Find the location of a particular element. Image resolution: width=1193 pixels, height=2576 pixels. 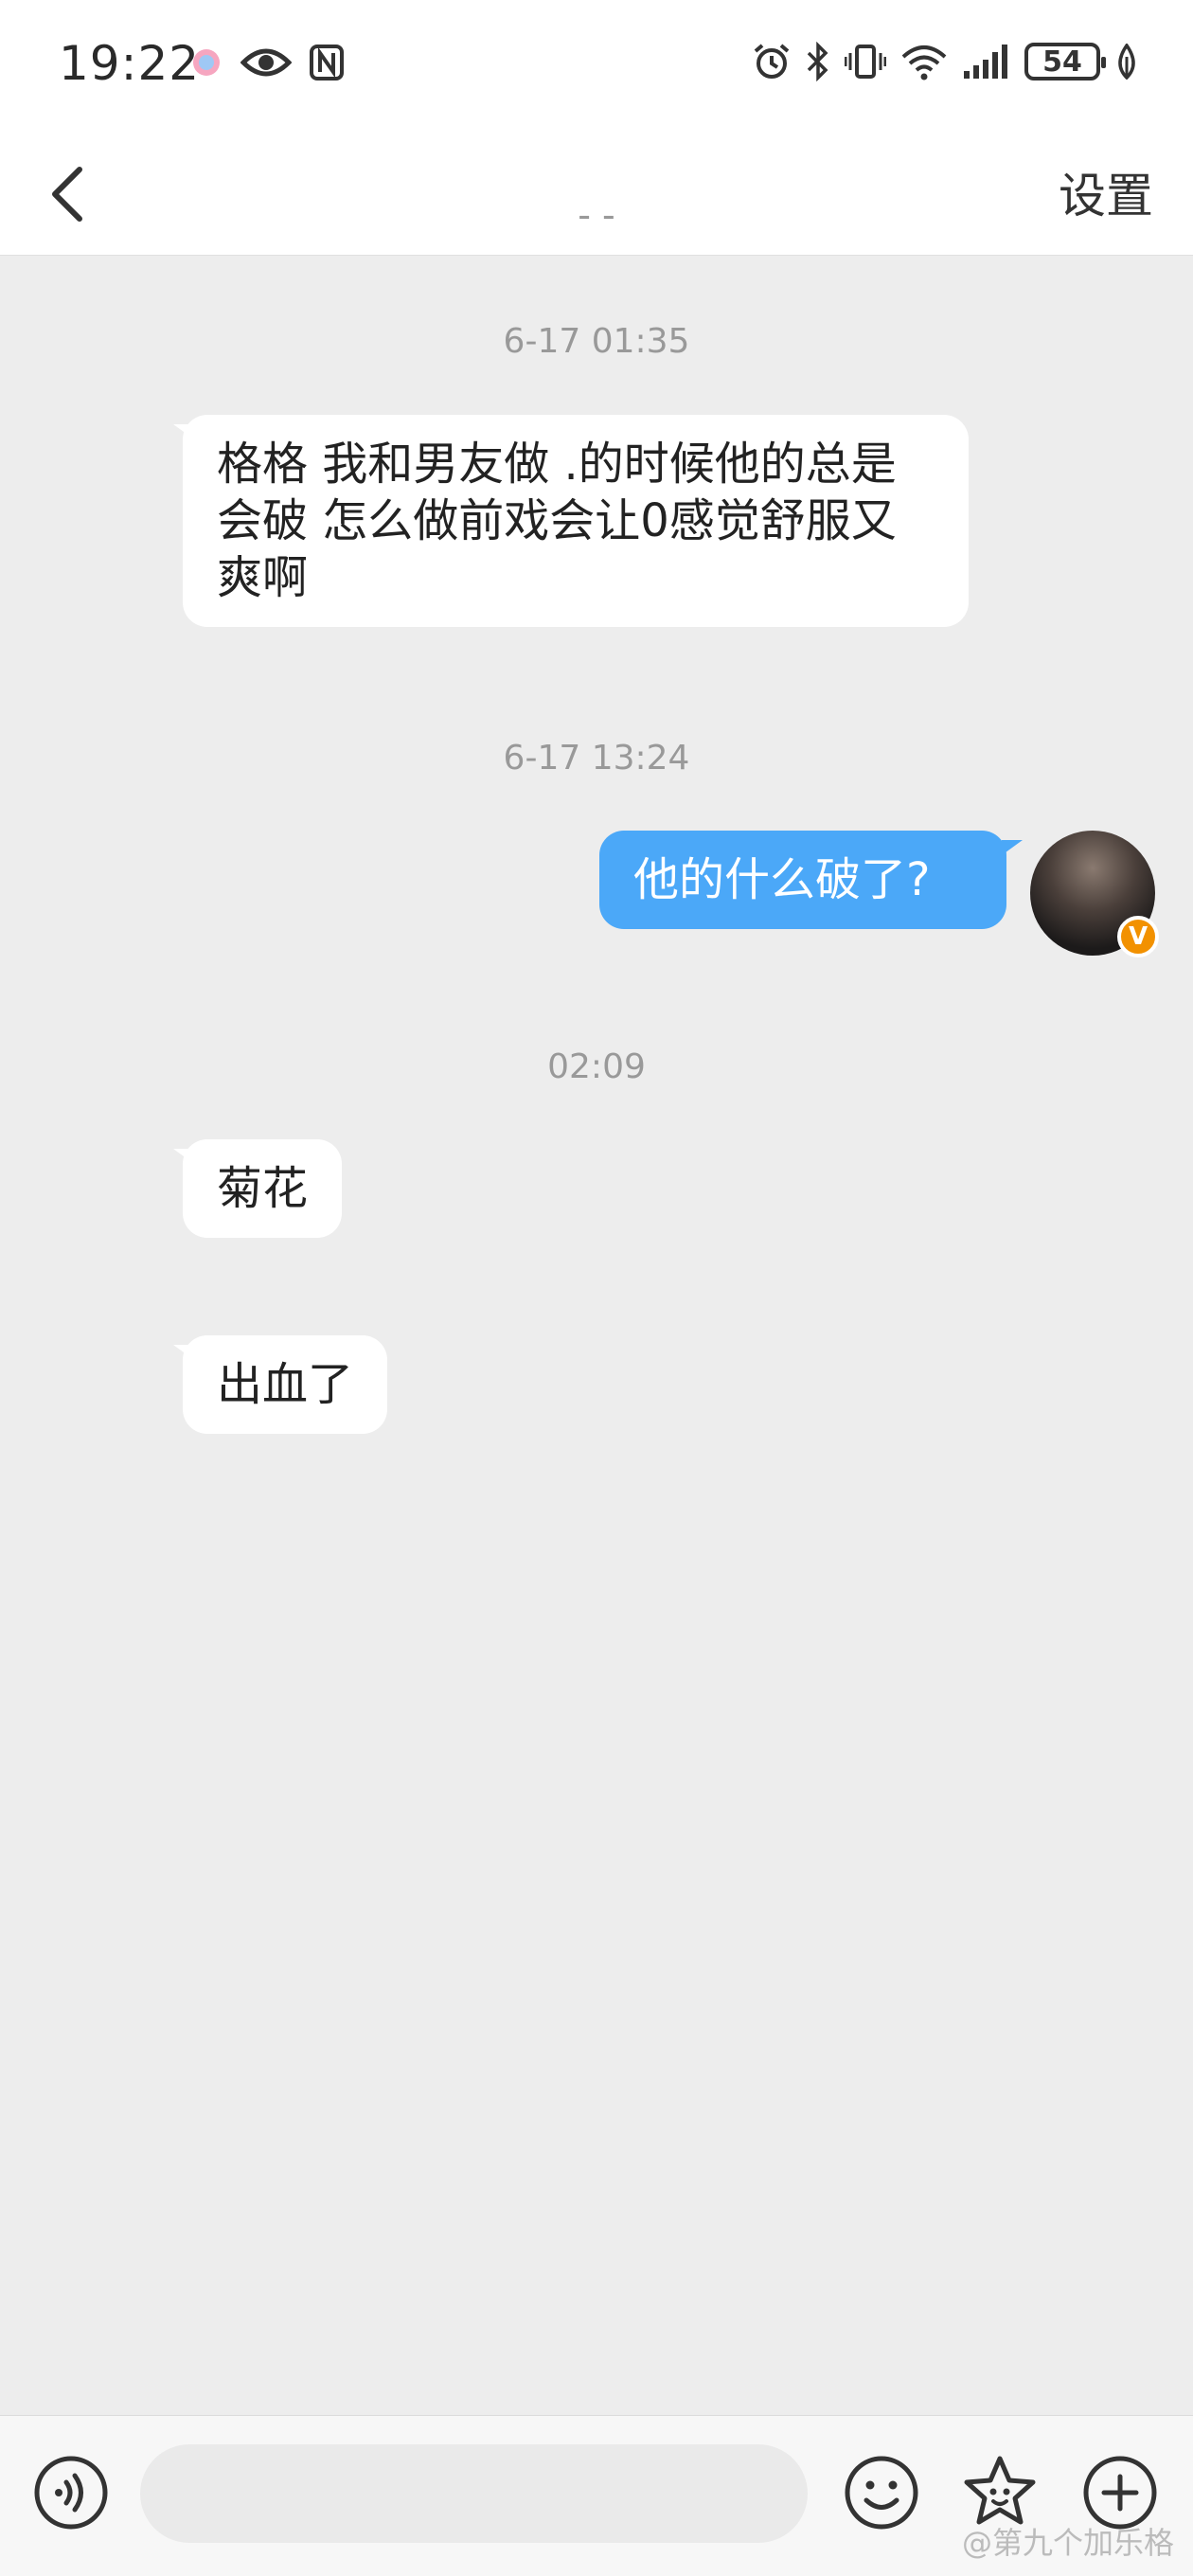

voice-button is located at coordinates (71, 2492).